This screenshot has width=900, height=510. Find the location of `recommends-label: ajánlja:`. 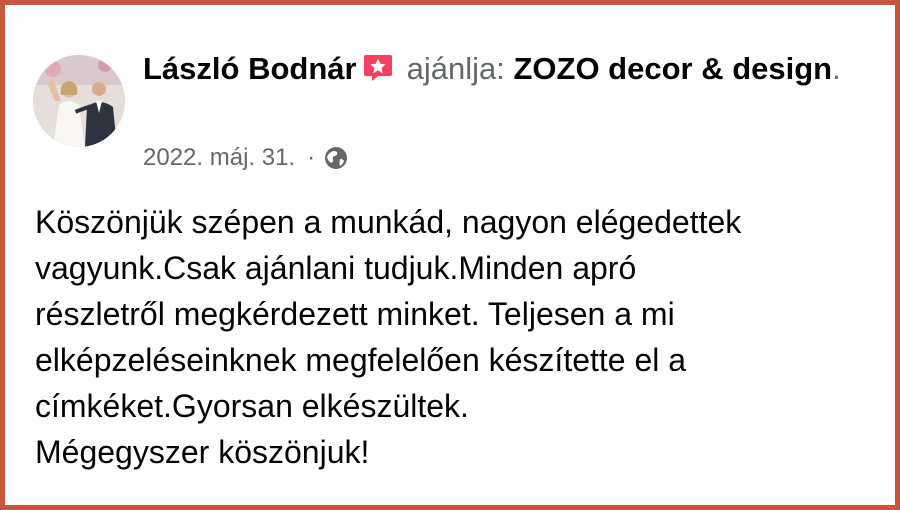

recommends-label: ajánlja: is located at coordinates (455, 68).